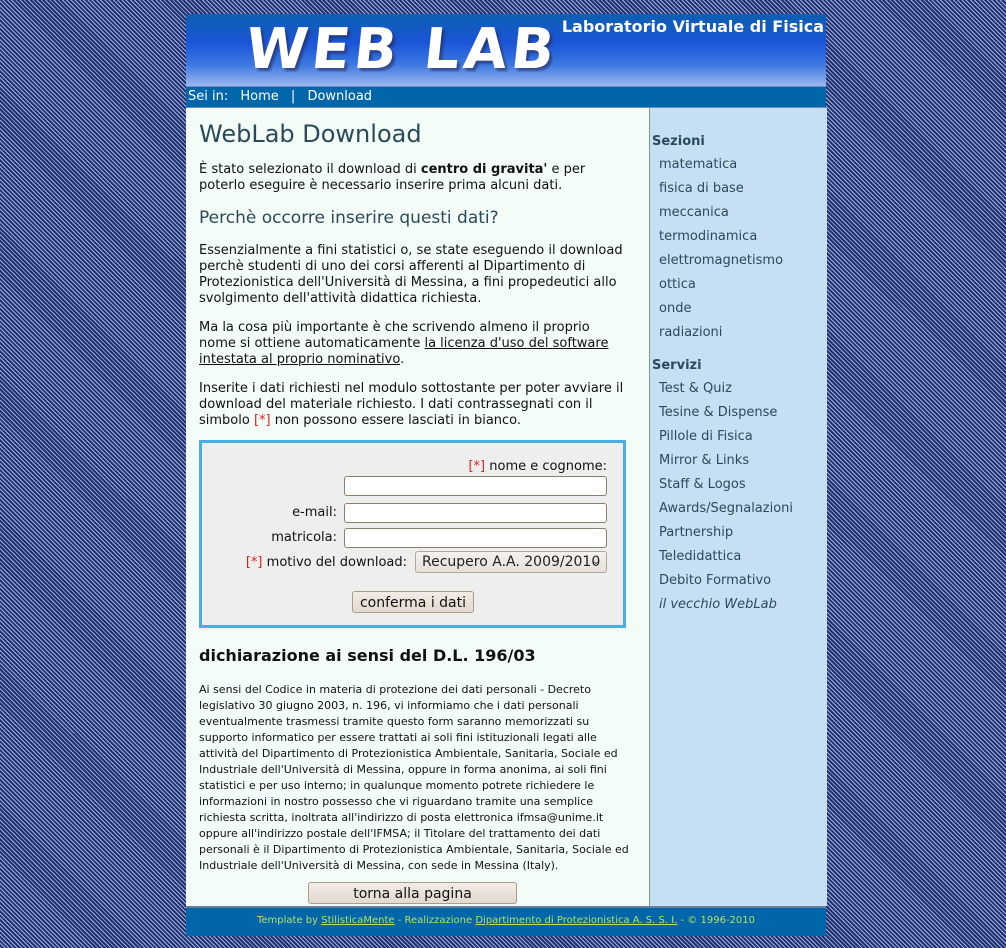 This screenshot has width=1006, height=948. I want to click on header-banner: WEB LAB Laboratorio Virtuale di Fisica, so click(506, 50).